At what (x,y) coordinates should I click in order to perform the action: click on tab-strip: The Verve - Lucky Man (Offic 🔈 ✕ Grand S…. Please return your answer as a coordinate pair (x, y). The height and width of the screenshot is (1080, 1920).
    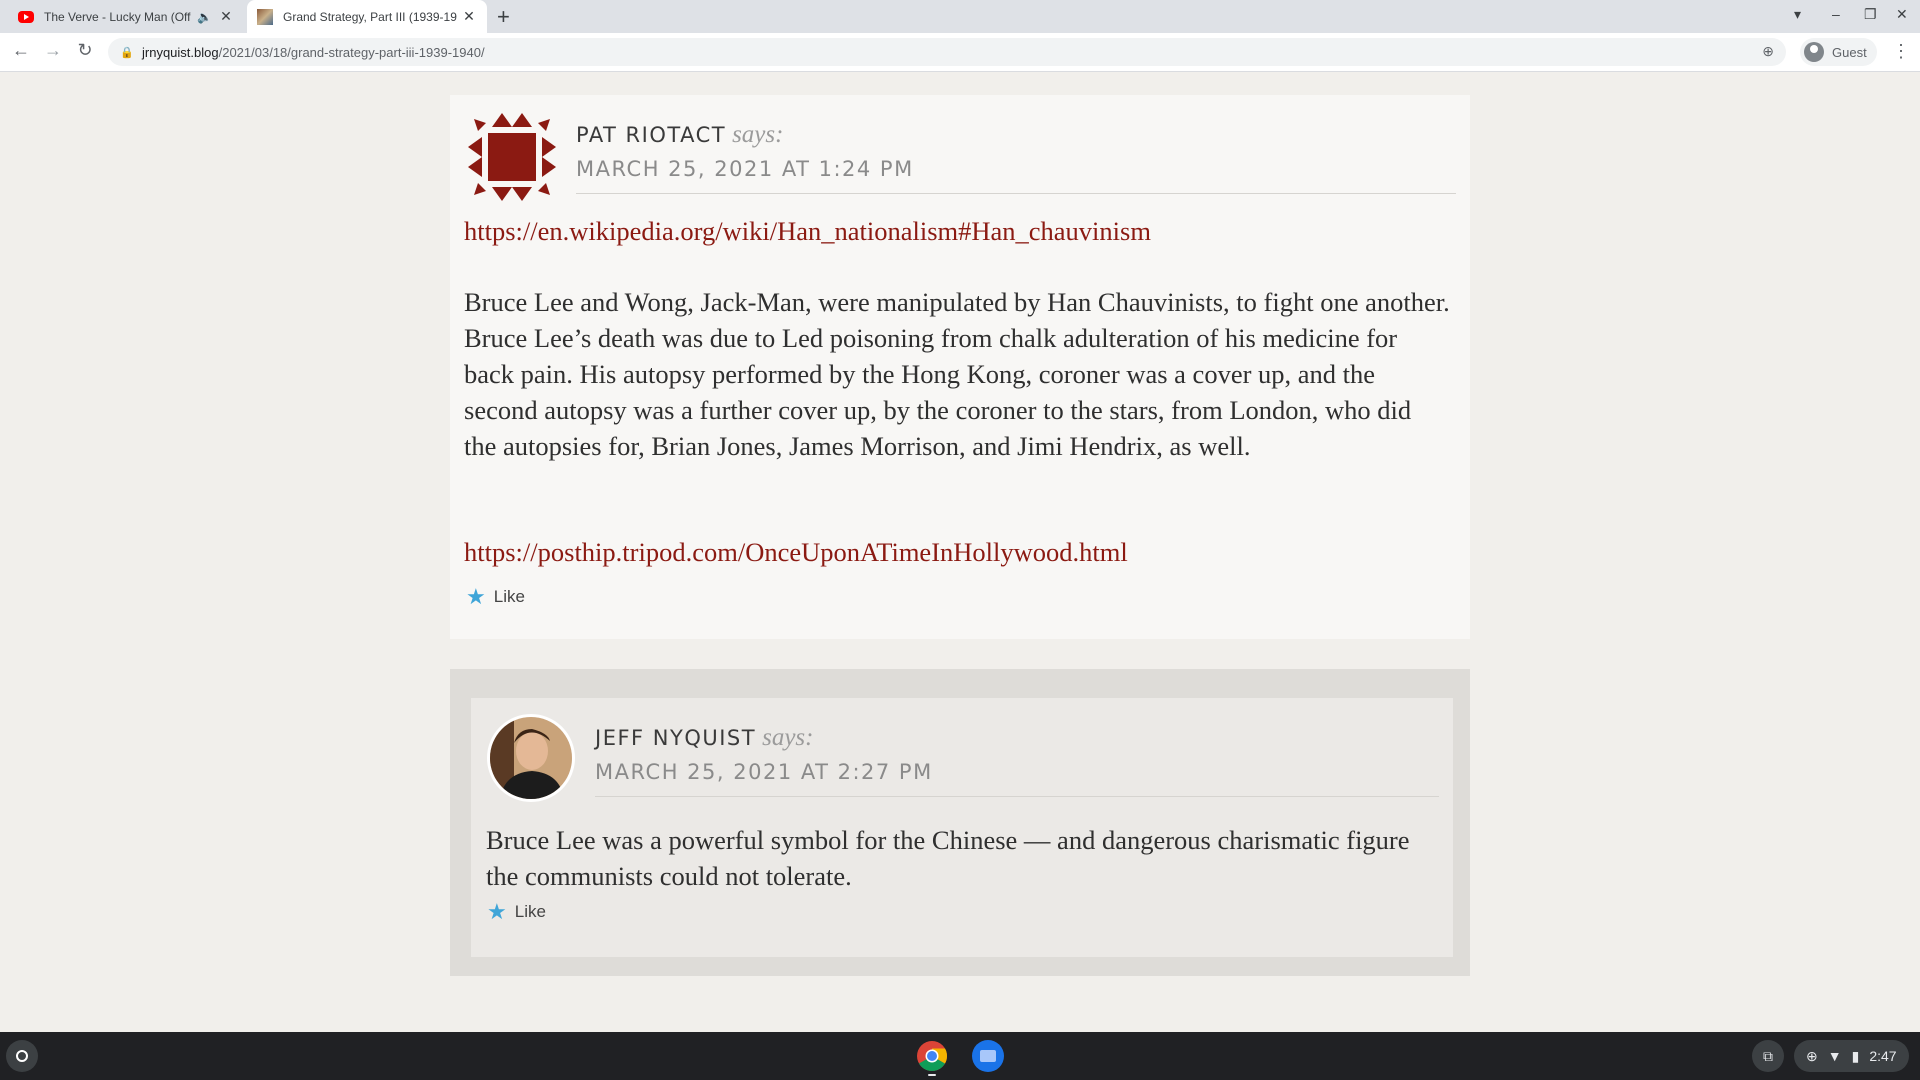
    Looking at the image, I should click on (960, 16).